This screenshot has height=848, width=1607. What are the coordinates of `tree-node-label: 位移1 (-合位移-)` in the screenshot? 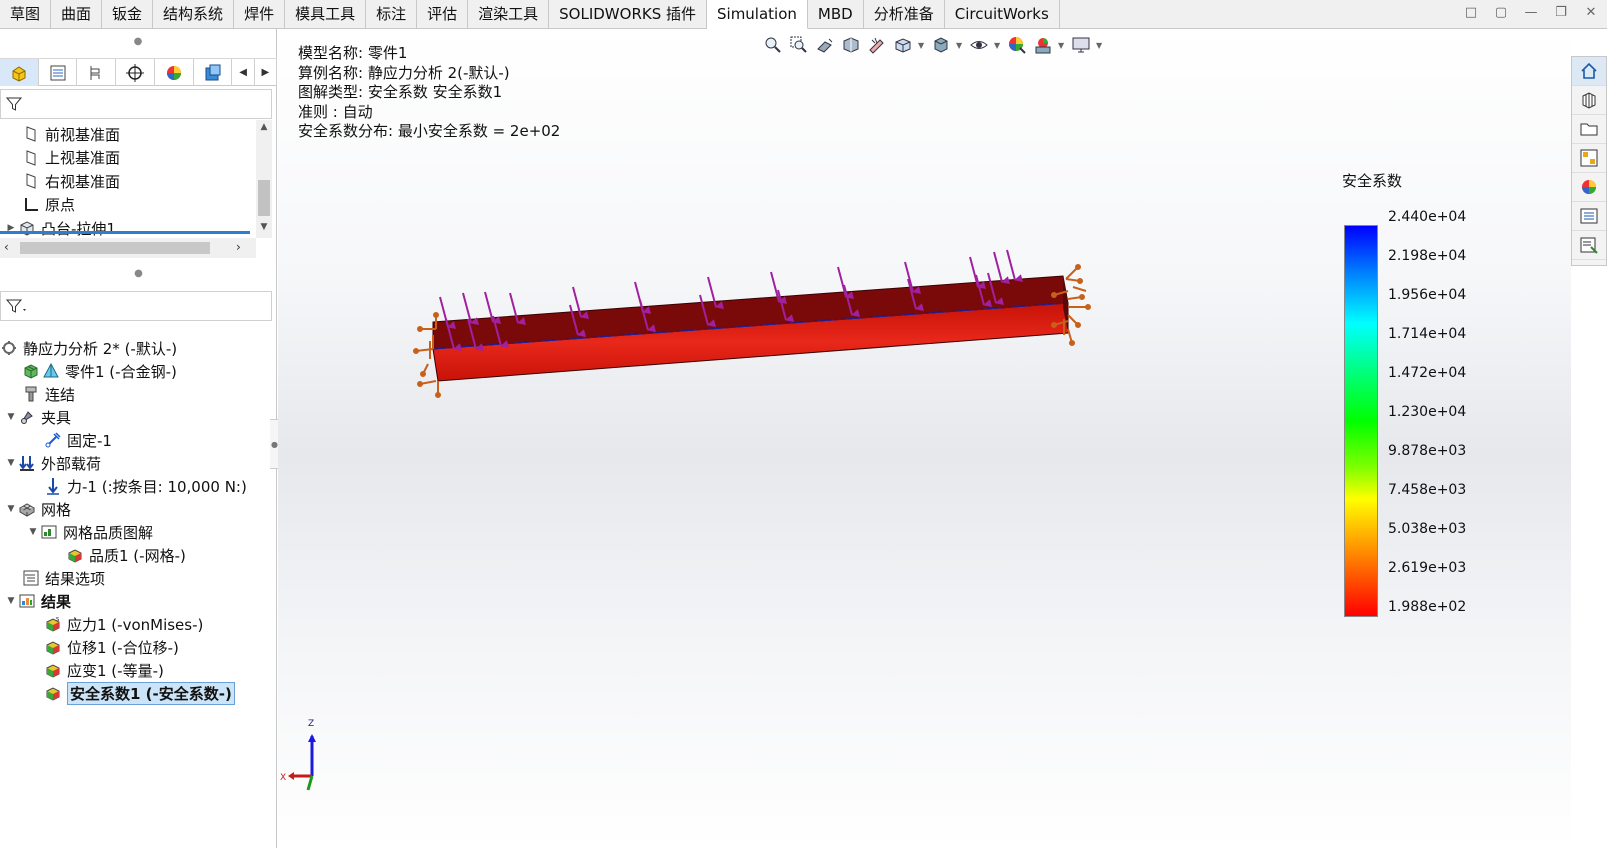 It's located at (123, 647).